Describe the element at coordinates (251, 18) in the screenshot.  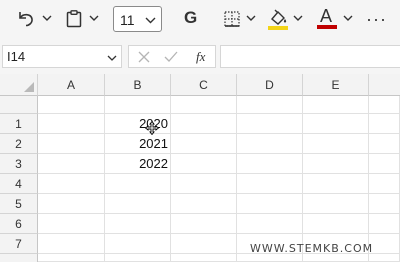
I see `borders-dropdown-chevron-icon` at that location.